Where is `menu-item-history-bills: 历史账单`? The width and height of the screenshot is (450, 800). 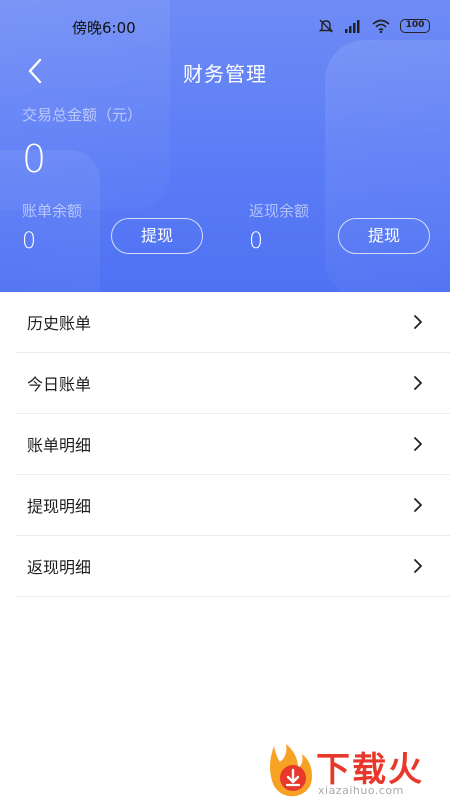
menu-item-history-bills: 历史账单 is located at coordinates (233, 322).